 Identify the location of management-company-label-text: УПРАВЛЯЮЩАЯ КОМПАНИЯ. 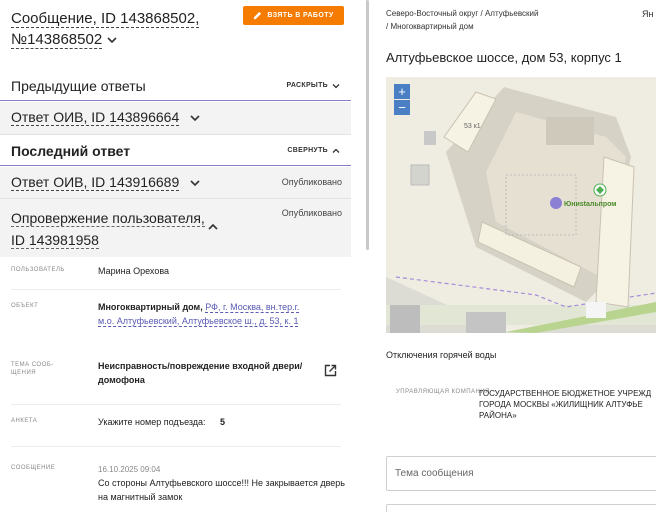
(443, 392).